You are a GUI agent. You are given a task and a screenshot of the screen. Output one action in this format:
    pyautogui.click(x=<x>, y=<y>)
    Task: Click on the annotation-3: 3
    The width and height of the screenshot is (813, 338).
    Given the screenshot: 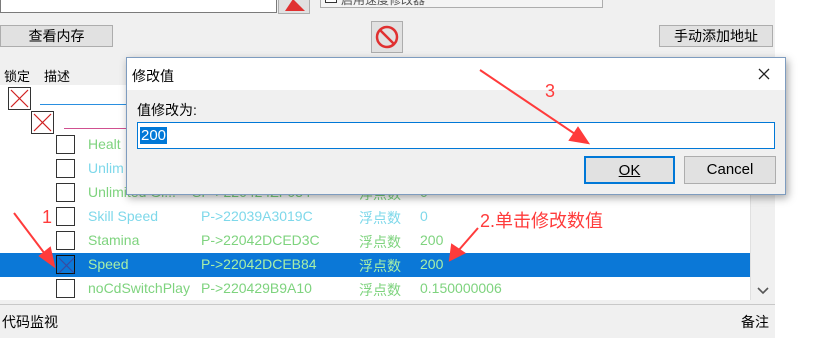 What is the action you would take?
    pyautogui.click(x=550, y=91)
    